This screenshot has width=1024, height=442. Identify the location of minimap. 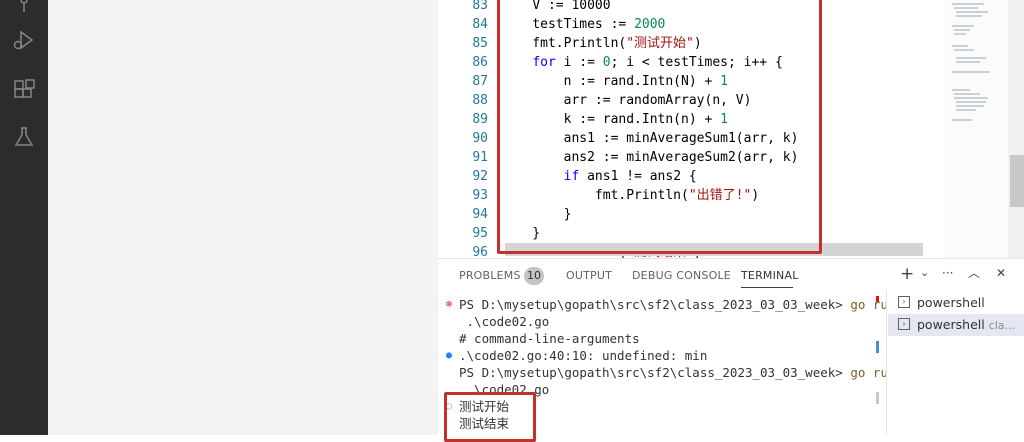
(976, 129).